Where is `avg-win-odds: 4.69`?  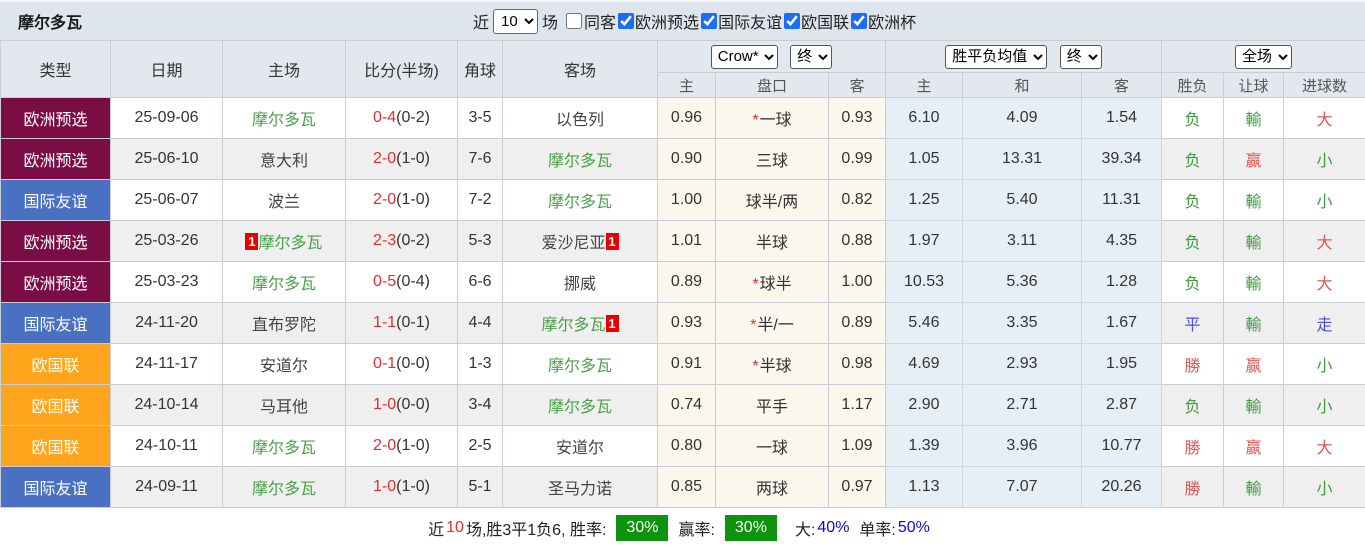 avg-win-odds: 4.69 is located at coordinates (924, 364).